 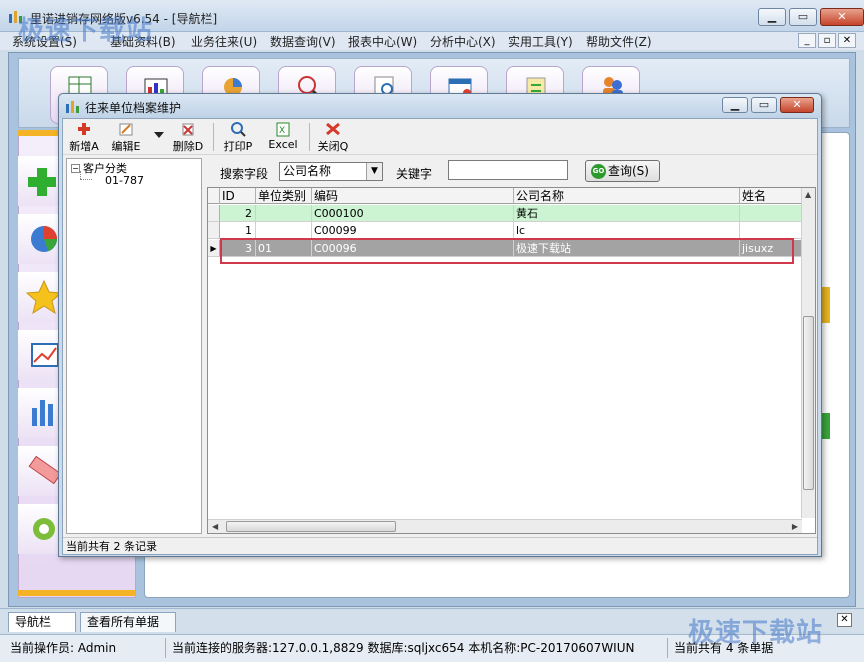 What do you see at coordinates (224, 41) in the screenshot?
I see `menu-business: 业务往来(U)` at bounding box center [224, 41].